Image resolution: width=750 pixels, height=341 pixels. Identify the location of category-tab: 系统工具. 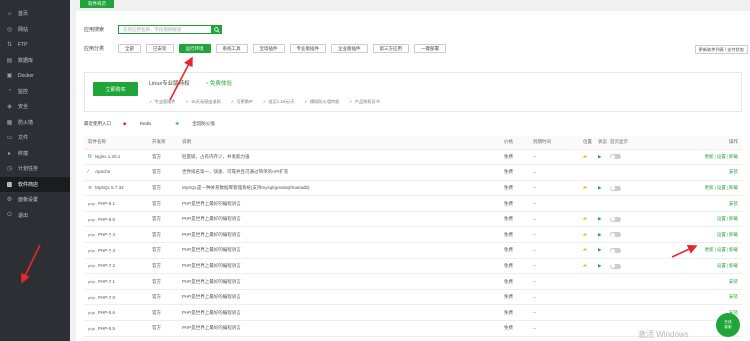
(231, 48).